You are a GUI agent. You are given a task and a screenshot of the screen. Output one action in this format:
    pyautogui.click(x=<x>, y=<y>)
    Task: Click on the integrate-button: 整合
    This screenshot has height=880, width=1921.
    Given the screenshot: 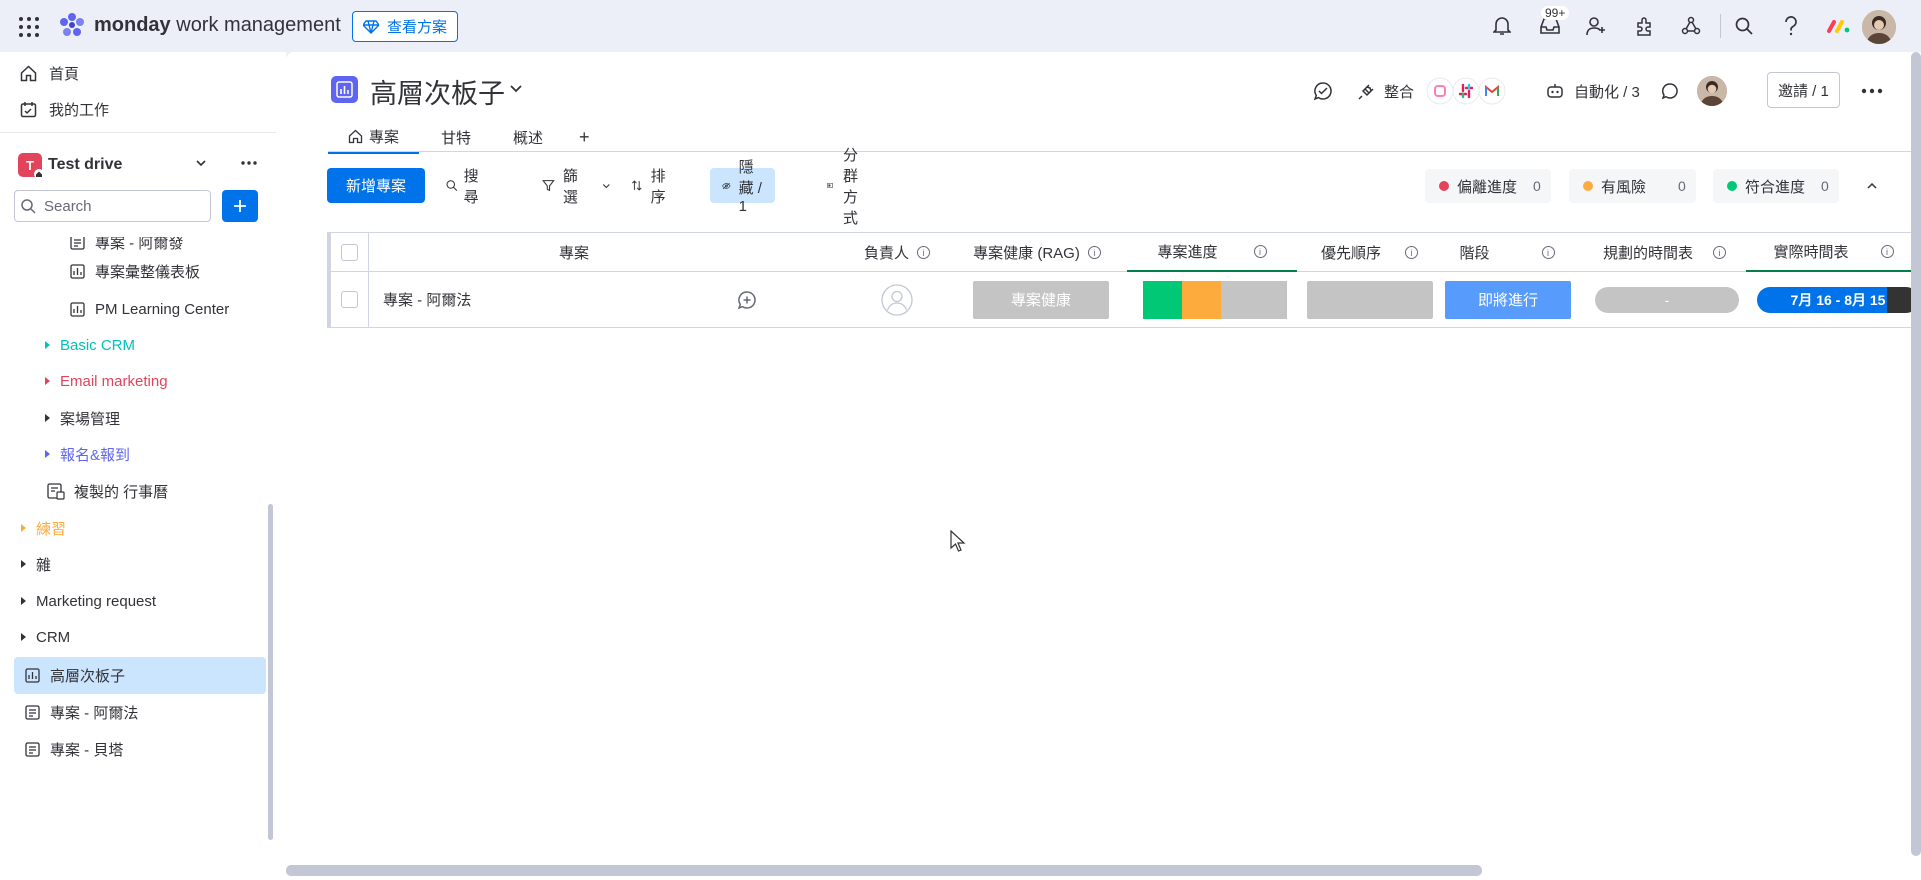 What is the action you would take?
    pyautogui.click(x=1432, y=91)
    